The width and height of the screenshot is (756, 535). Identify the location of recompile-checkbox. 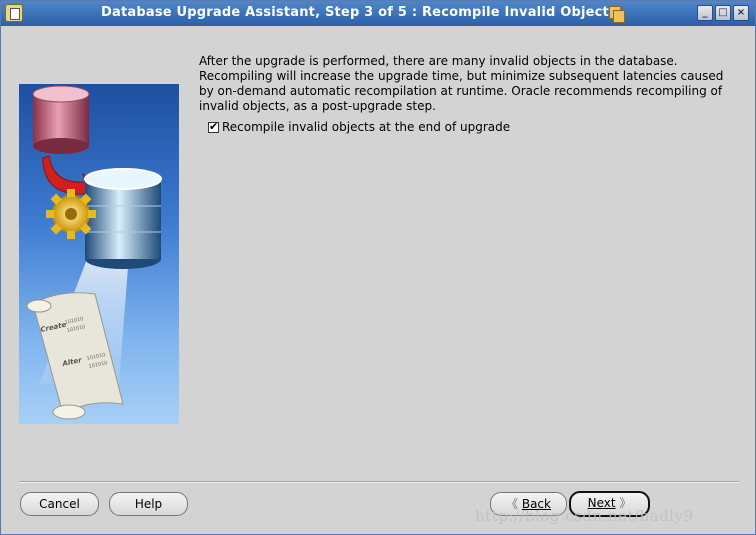
(213, 126).